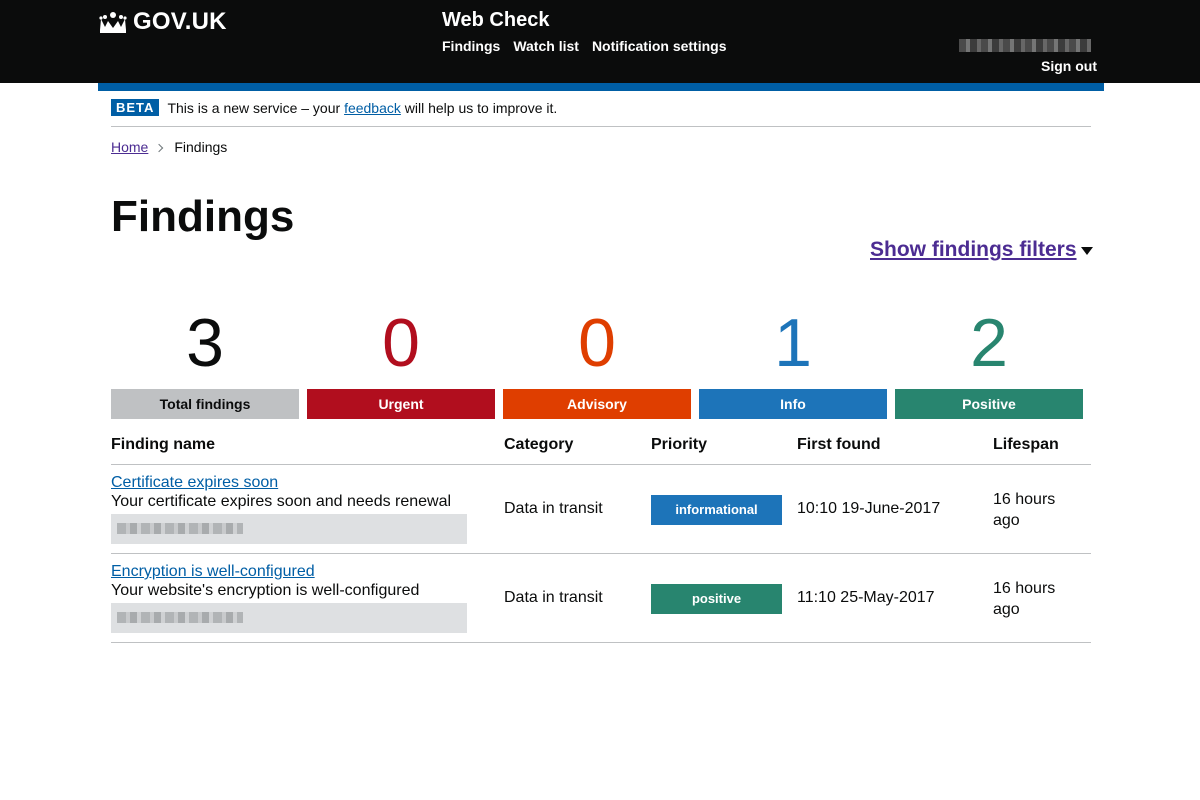 The image size is (1200, 800). Describe the element at coordinates (495, 20) in the screenshot. I see `service-name-link: Web Check` at that location.